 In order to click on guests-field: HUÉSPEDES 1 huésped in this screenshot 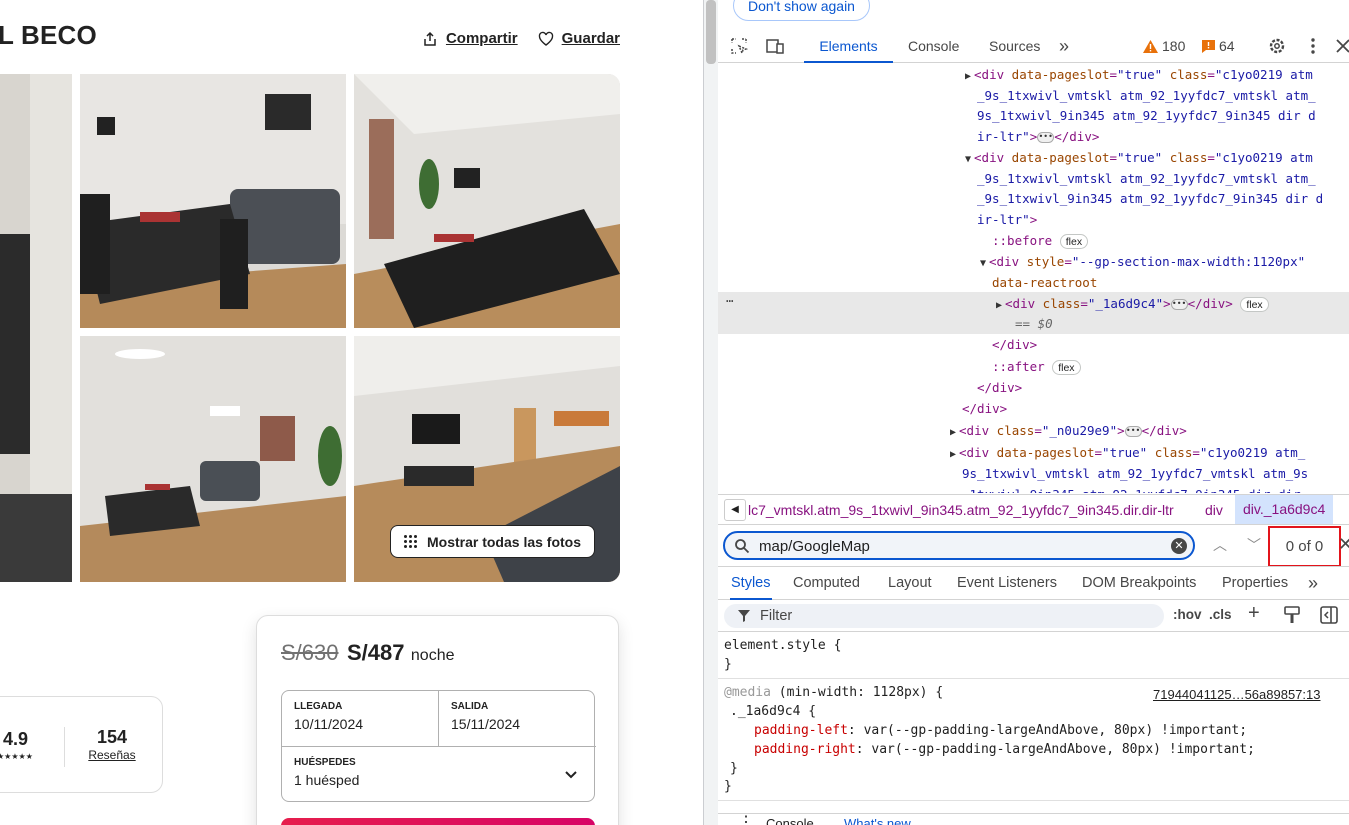, I will do `click(439, 775)`.